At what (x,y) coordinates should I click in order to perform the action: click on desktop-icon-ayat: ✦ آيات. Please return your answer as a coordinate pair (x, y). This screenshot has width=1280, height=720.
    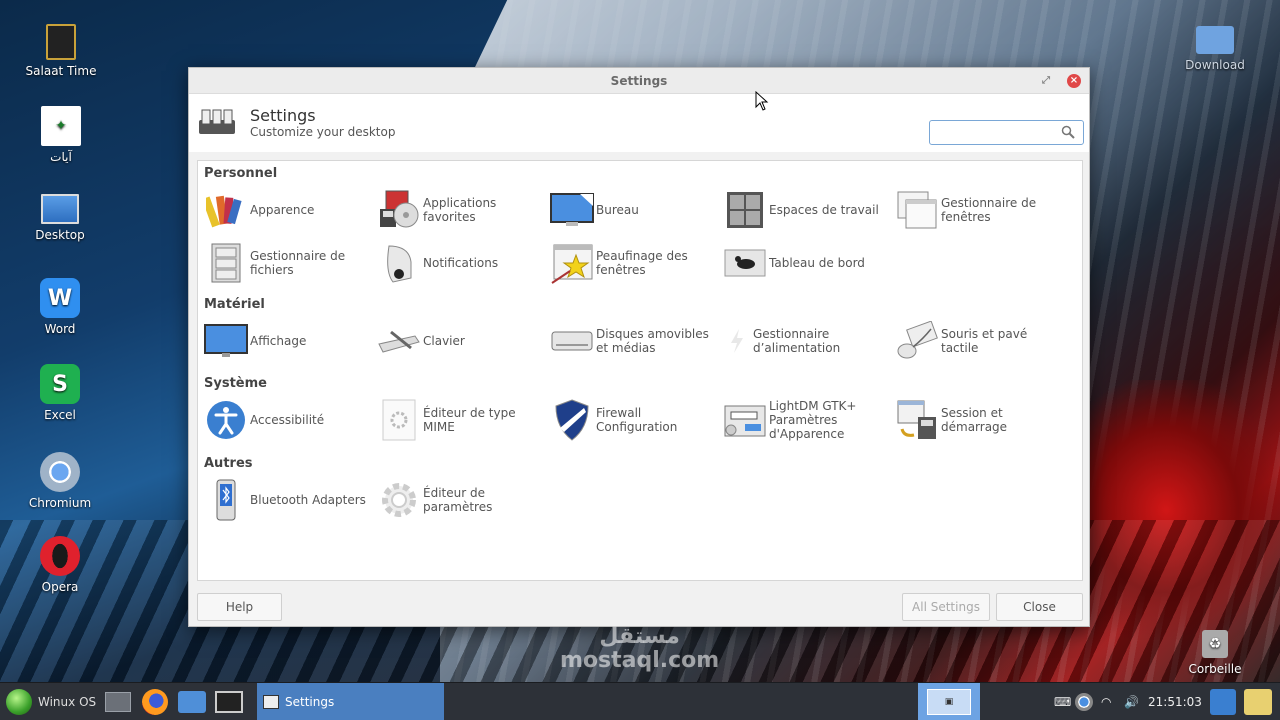
    Looking at the image, I should click on (61, 135).